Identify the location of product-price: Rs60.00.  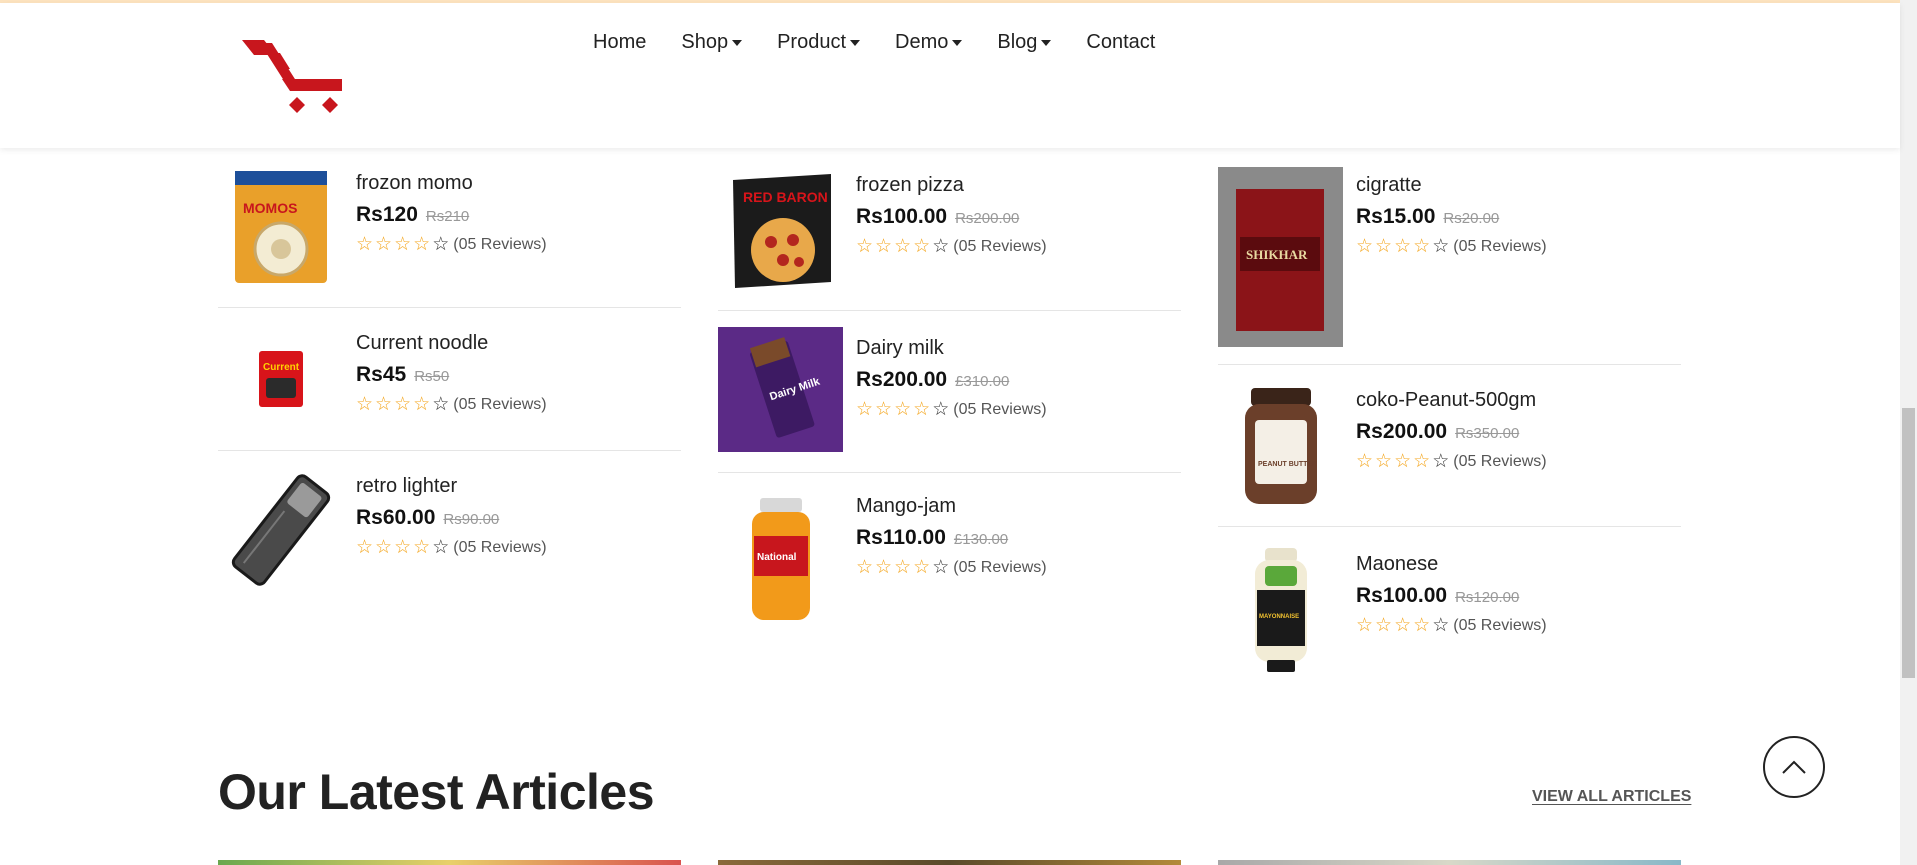
(396, 517).